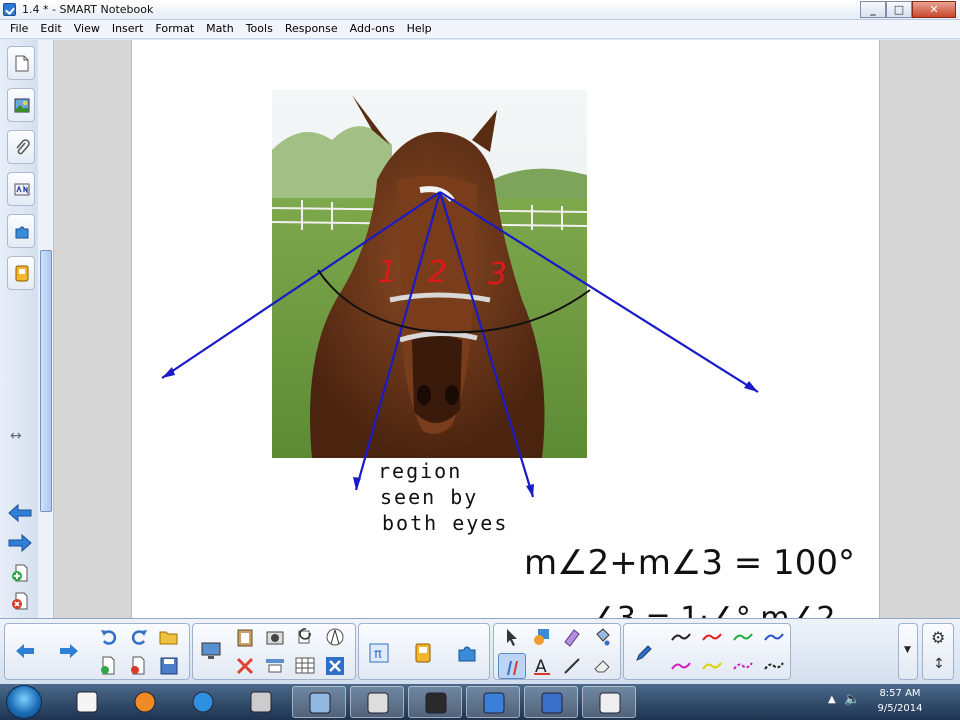 The height and width of the screenshot is (720, 960). Describe the element at coordinates (711, 666) in the screenshot. I see `pen-yellow-button` at that location.